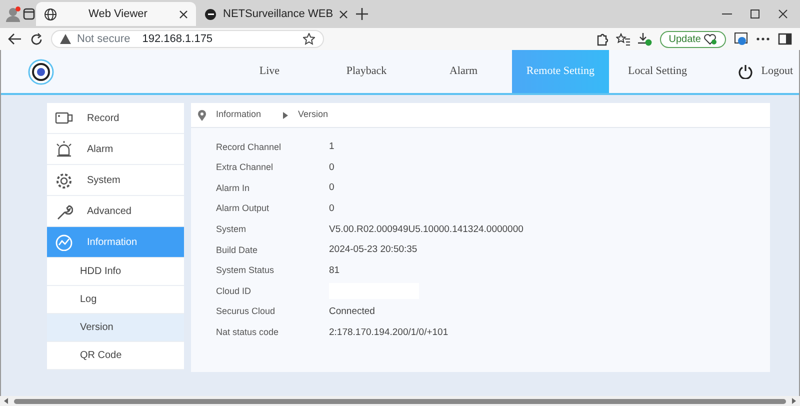  I want to click on update-button: Update, so click(693, 39).